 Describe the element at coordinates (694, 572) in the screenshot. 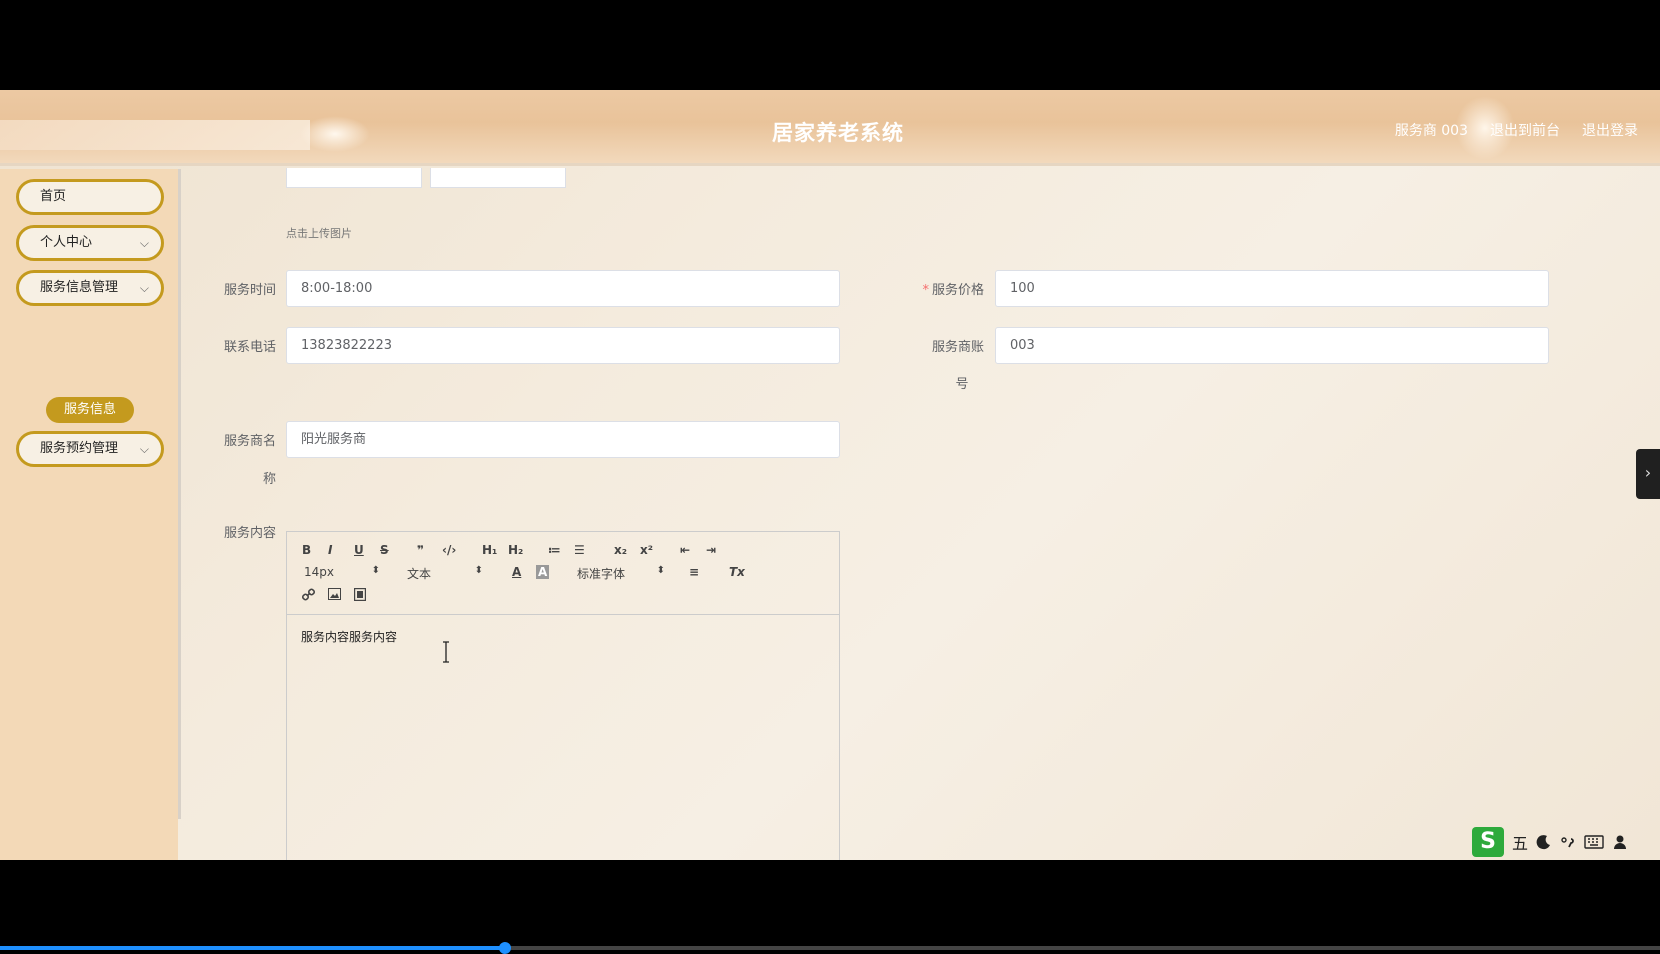

I see `align-button: ≡` at that location.